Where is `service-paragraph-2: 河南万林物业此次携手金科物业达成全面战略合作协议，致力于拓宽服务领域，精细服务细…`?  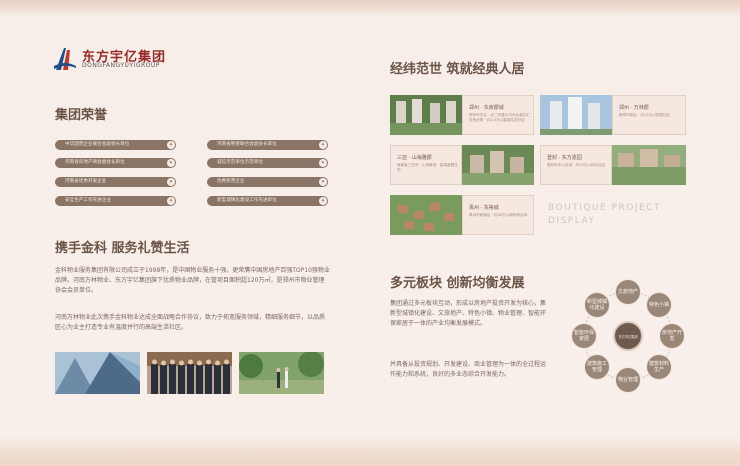 service-paragraph-2: 河南万林物业此次携手金科物业达成全面战略合作协议，致力于拓宽服务领域，精细服务细… is located at coordinates (190, 322).